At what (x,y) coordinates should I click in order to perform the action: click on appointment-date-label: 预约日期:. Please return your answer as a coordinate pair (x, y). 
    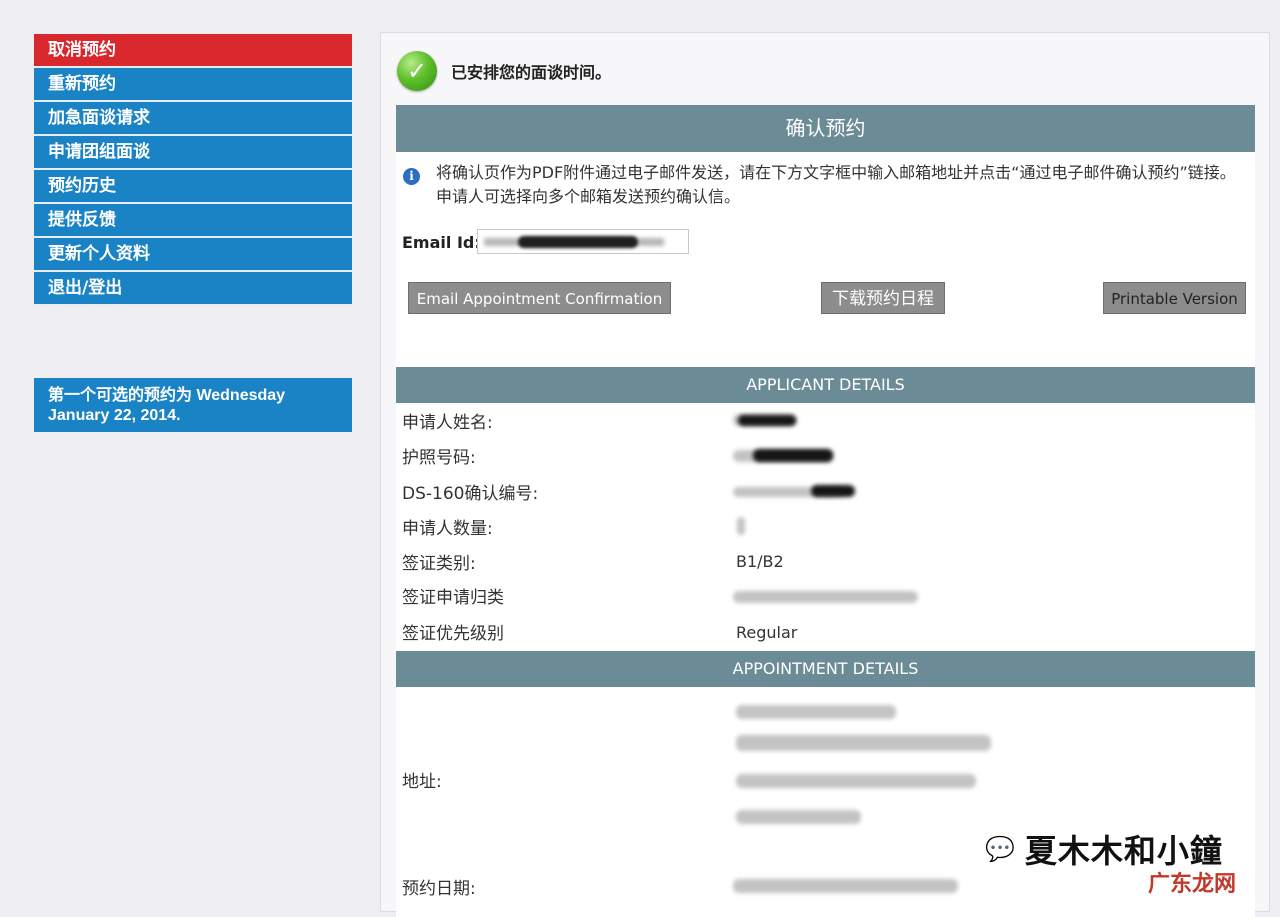
    Looking at the image, I should click on (439, 889).